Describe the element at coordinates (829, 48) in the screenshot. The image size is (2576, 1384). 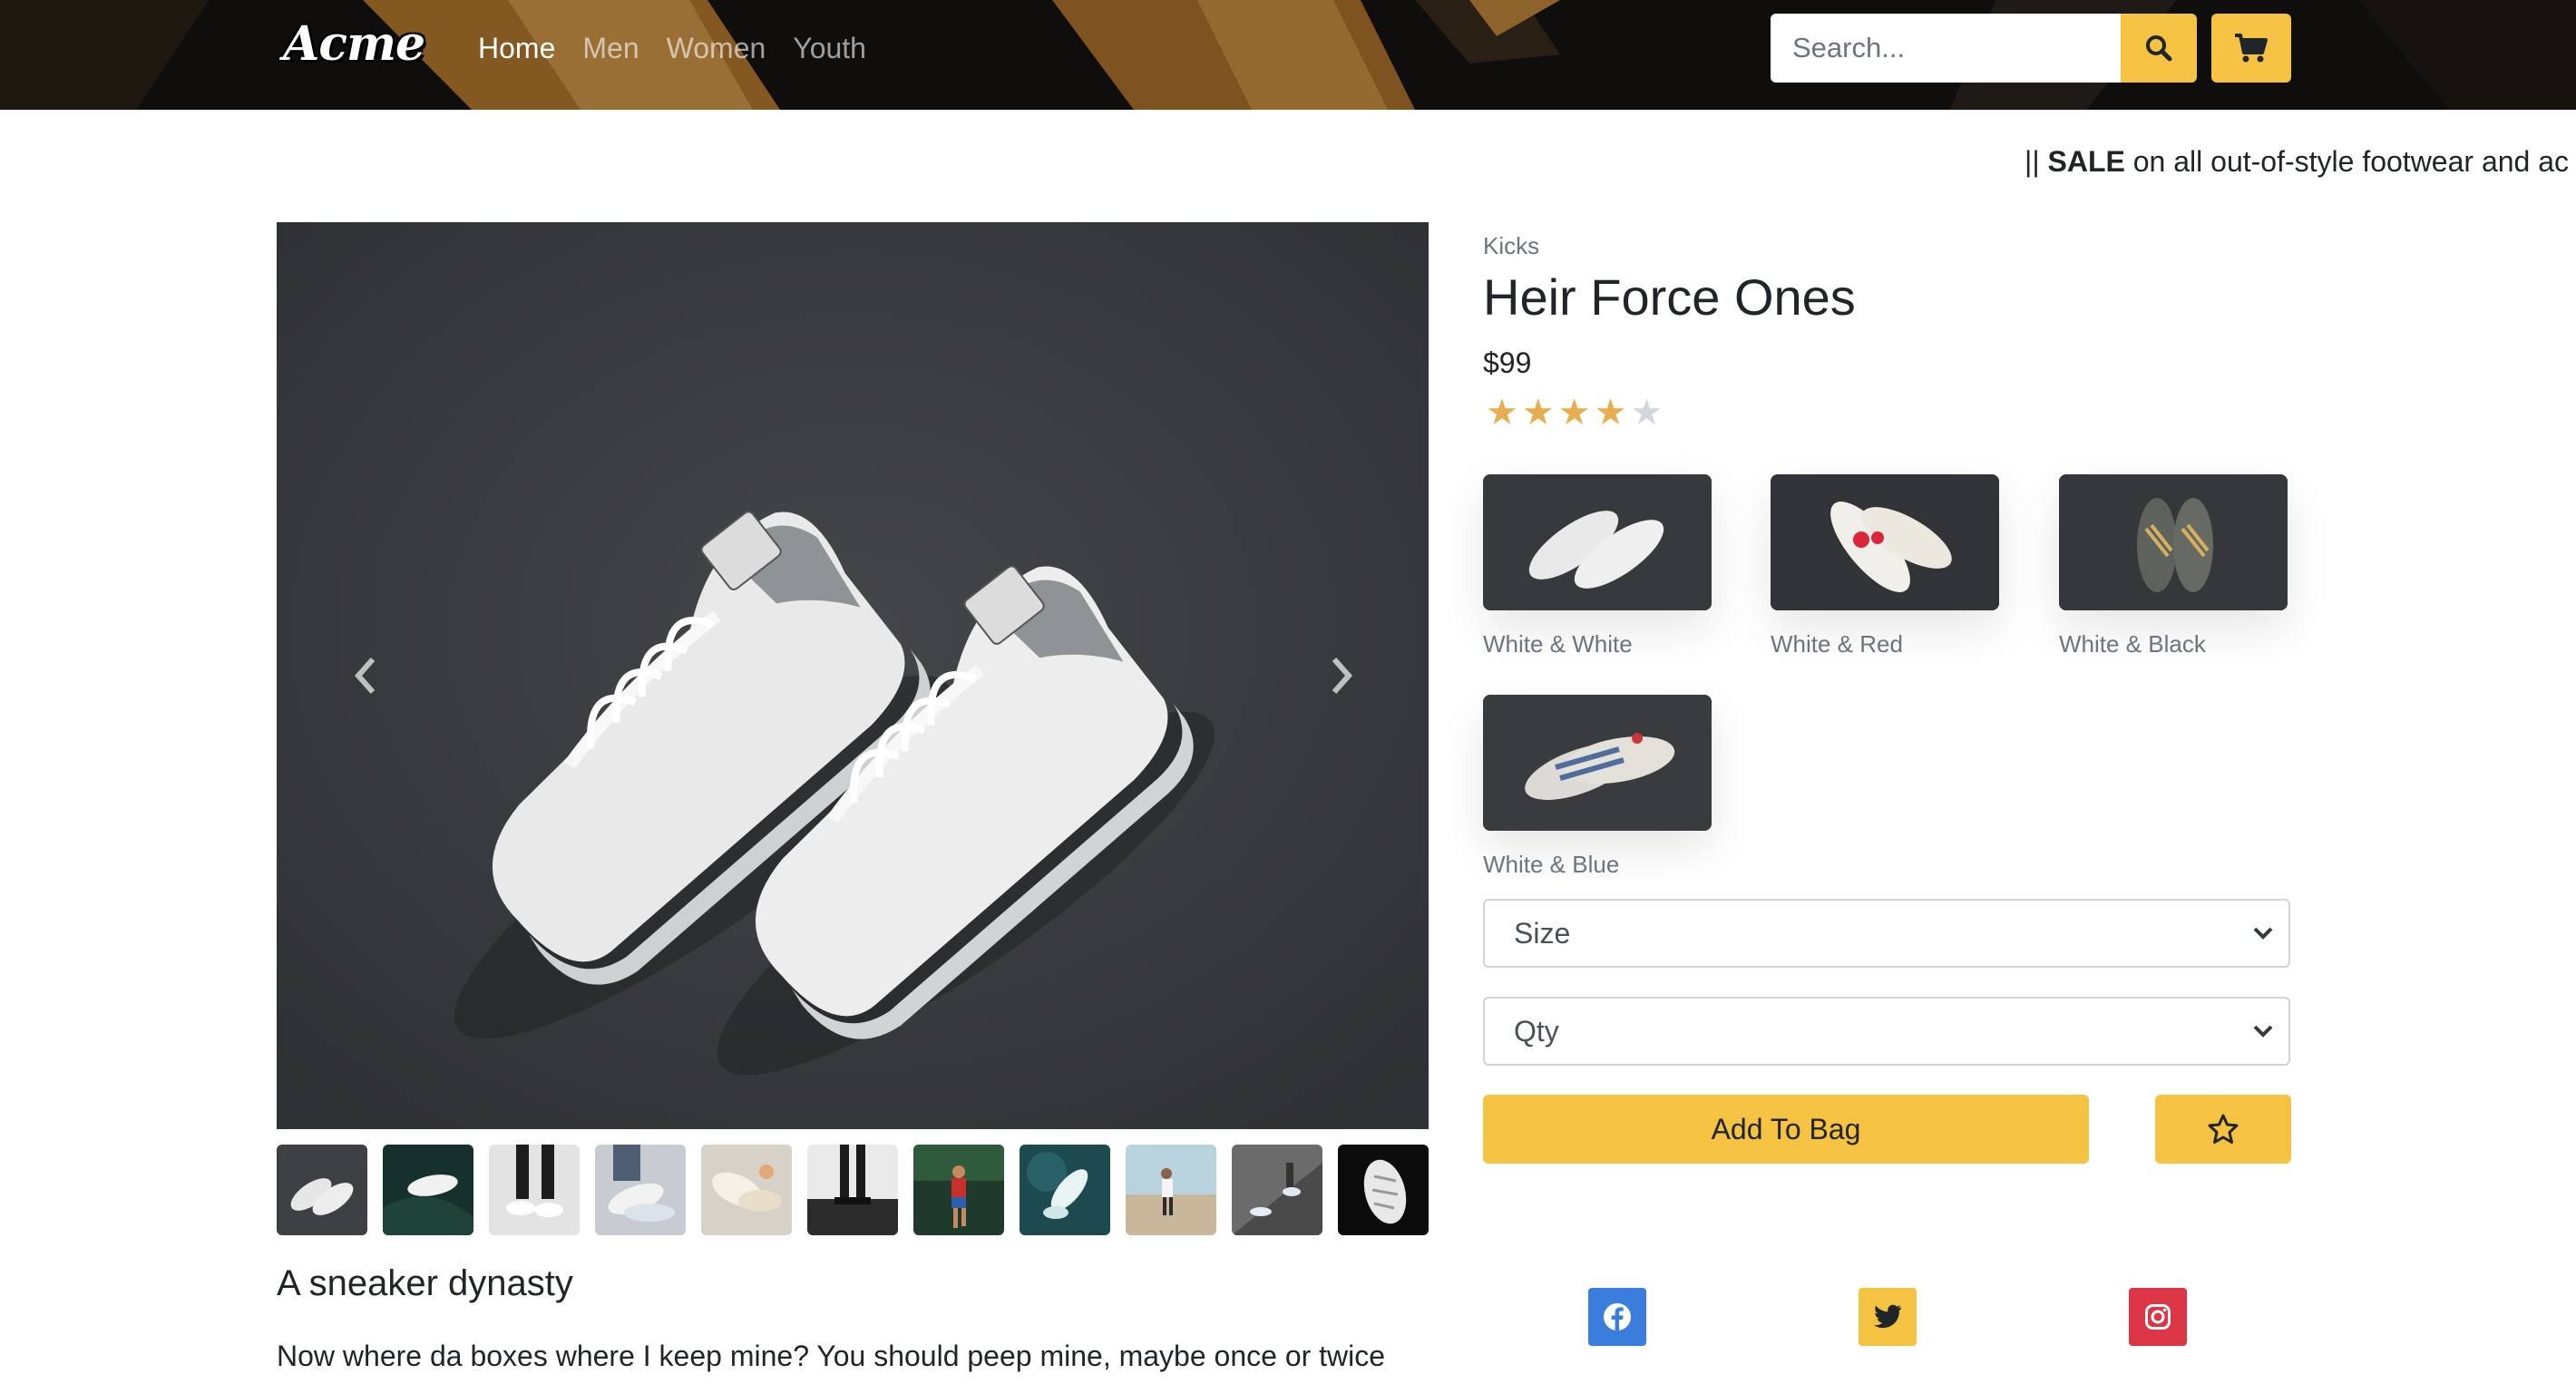
I see `nav-youth: Youth` at that location.